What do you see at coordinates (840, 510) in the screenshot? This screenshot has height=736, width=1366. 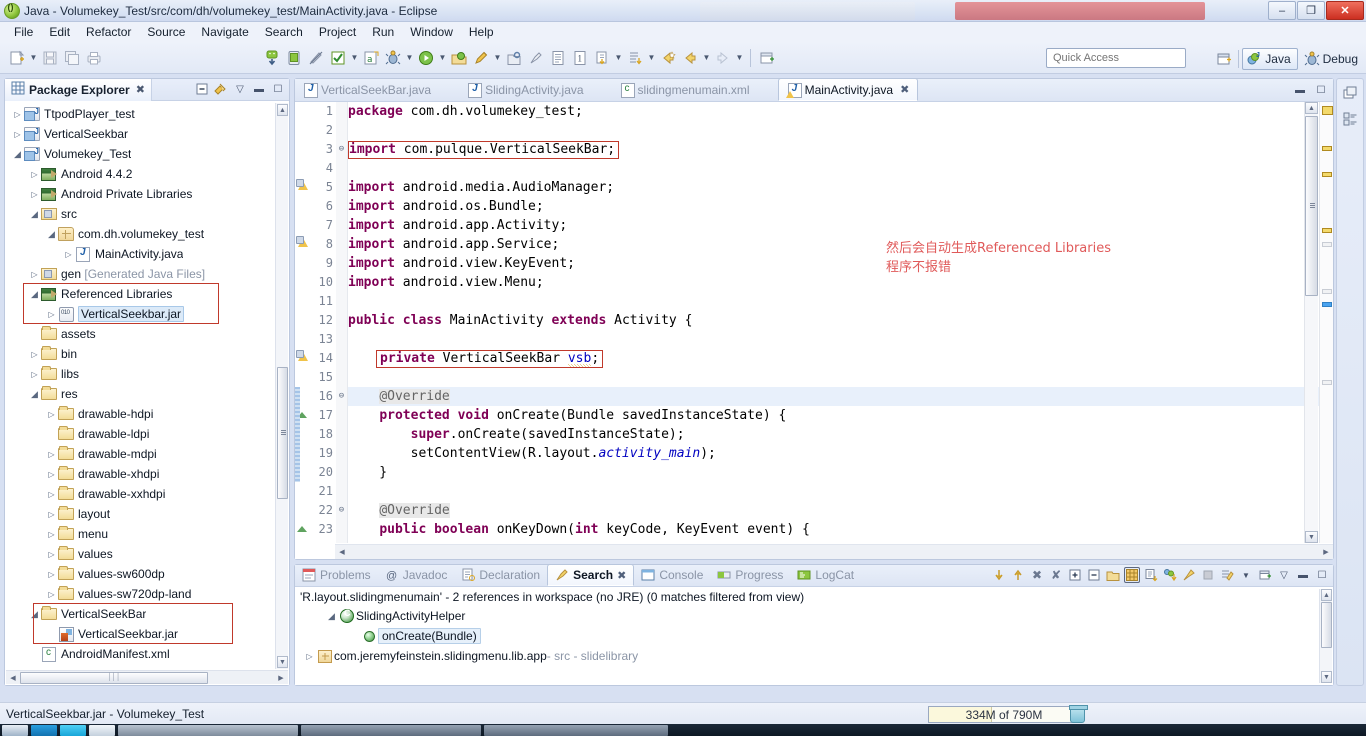 I see `code-line: @Override` at bounding box center [840, 510].